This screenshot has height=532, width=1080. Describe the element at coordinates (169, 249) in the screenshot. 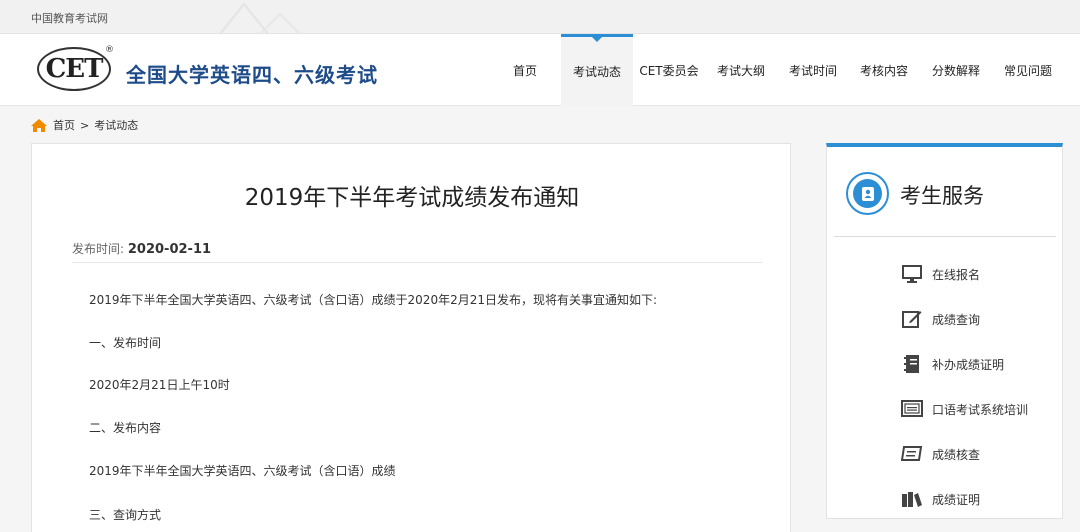

I see `publish-date: 2020-02-11` at that location.